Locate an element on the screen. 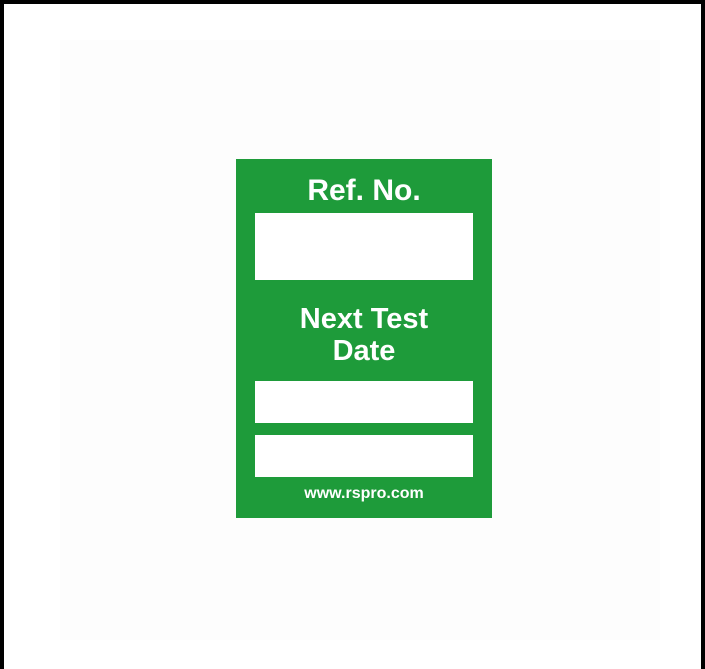 This screenshot has width=705, height=669. next-test-line-1: Next Test is located at coordinates (364, 319).